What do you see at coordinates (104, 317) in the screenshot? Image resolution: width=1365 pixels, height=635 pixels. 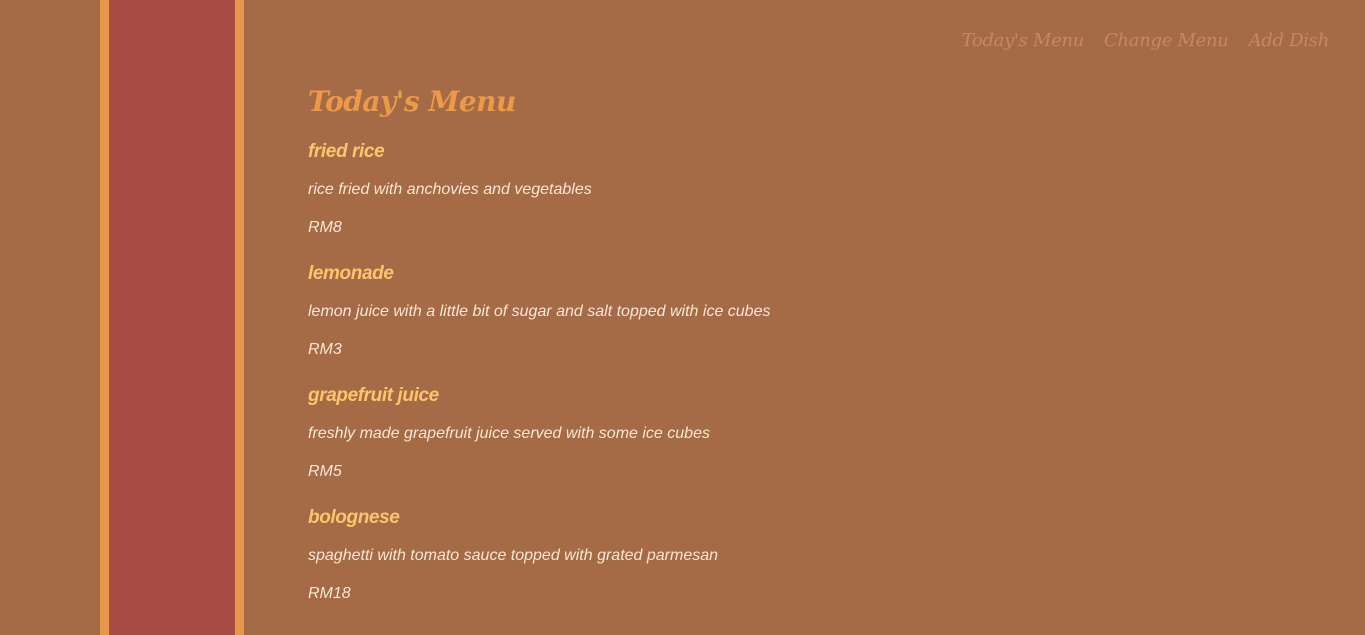 I see `sidebar-stripe-left` at bounding box center [104, 317].